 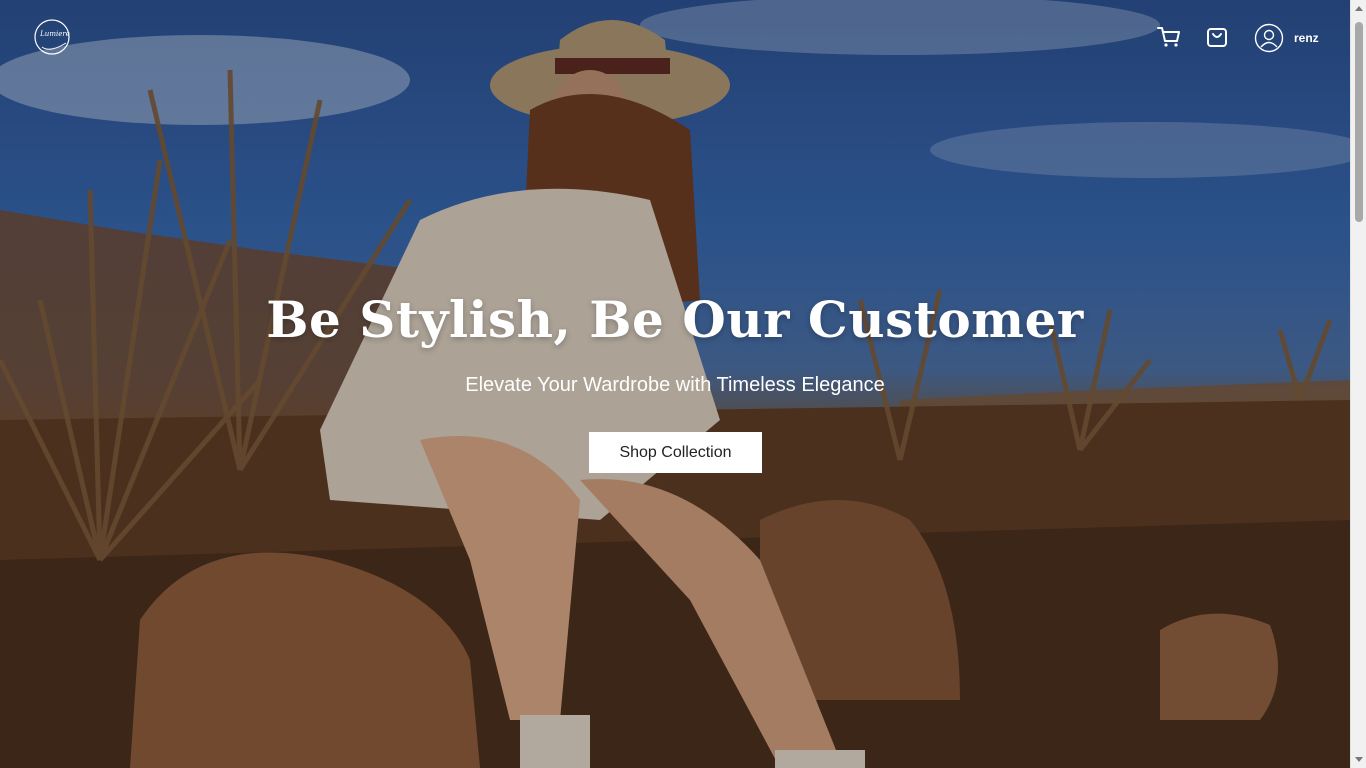 I want to click on cart-button, so click(x=1169, y=37).